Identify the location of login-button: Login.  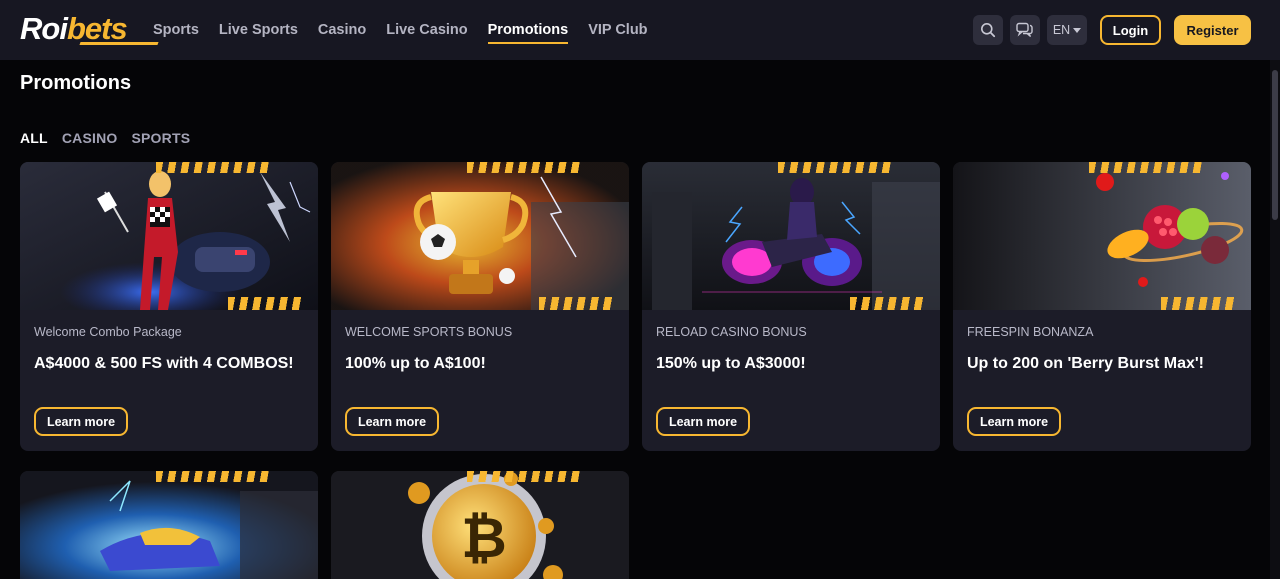
(1130, 30).